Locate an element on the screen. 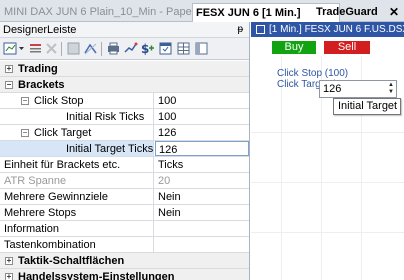 Image resolution: width=404 pixels, height=280 pixels. property-name: − Click Stop is located at coordinates (77, 100).